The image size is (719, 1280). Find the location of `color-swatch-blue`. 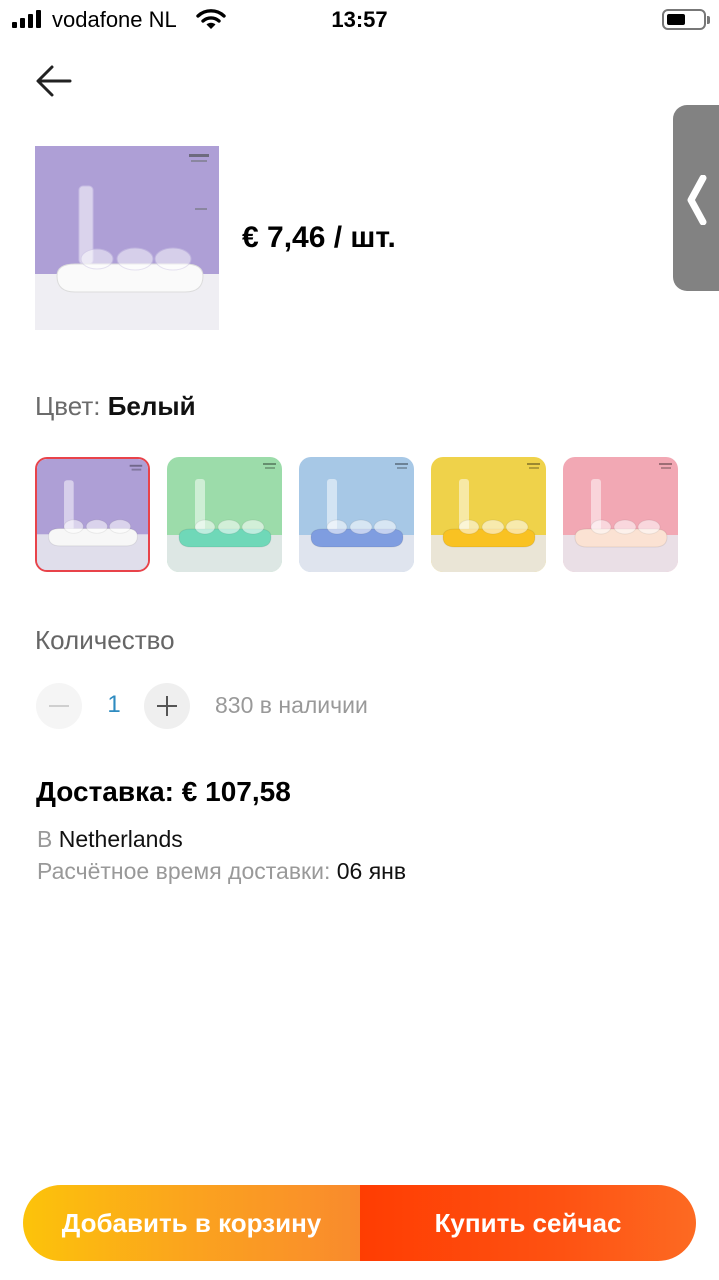

color-swatch-blue is located at coordinates (356, 514).